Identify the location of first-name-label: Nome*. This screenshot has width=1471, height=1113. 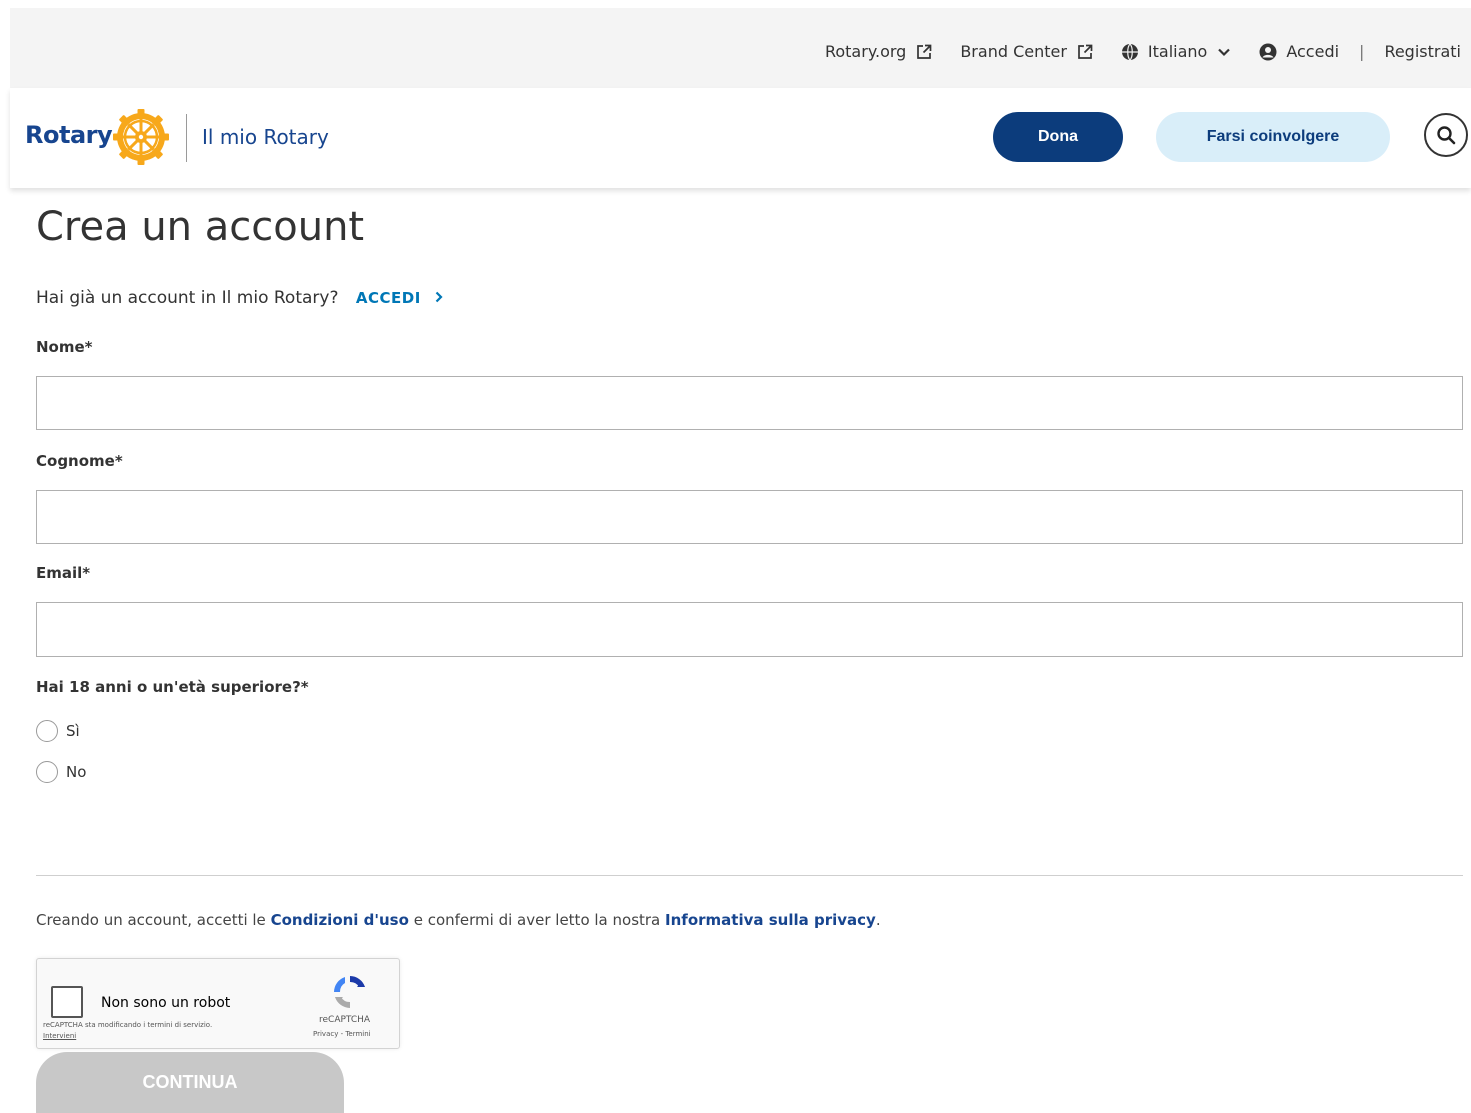
(64, 347).